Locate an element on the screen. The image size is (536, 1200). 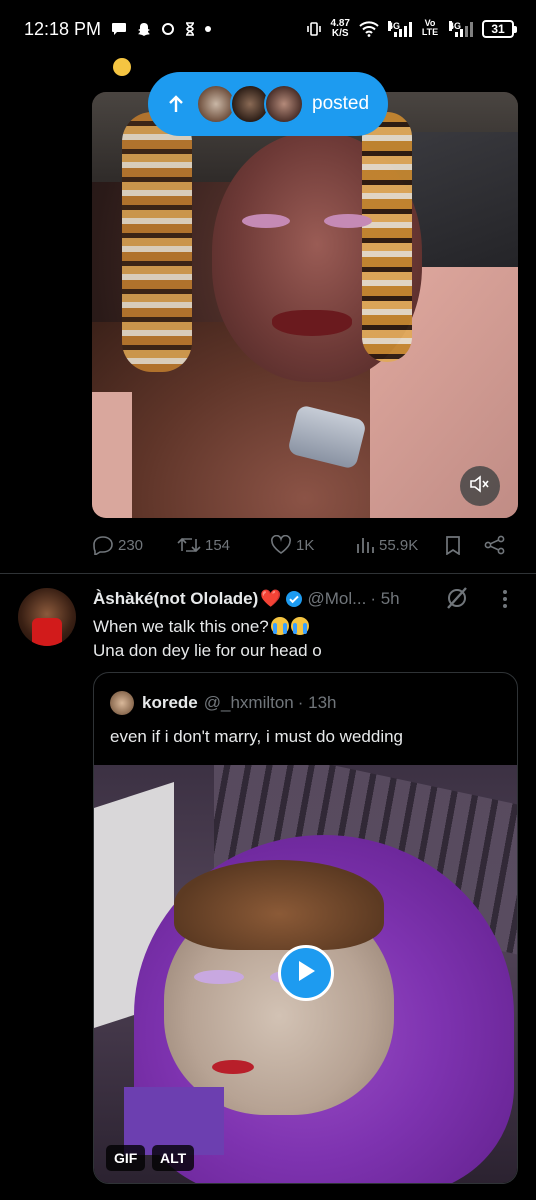
like-button: 1K is located at coordinates (292, 545).